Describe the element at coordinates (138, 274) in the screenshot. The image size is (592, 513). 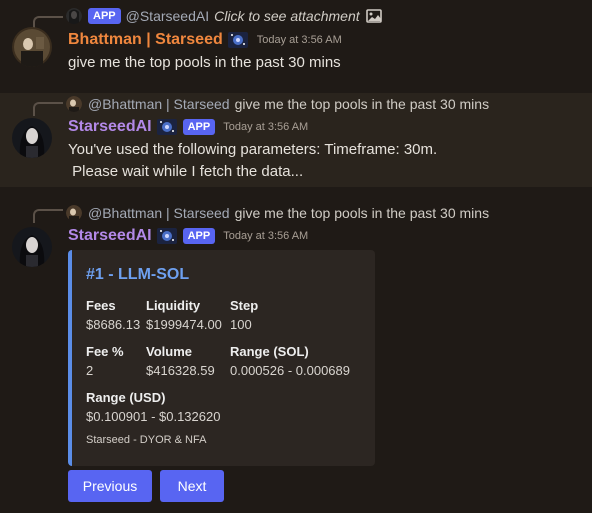
I see `embed-title: #1 - LLM-SOL` at that location.